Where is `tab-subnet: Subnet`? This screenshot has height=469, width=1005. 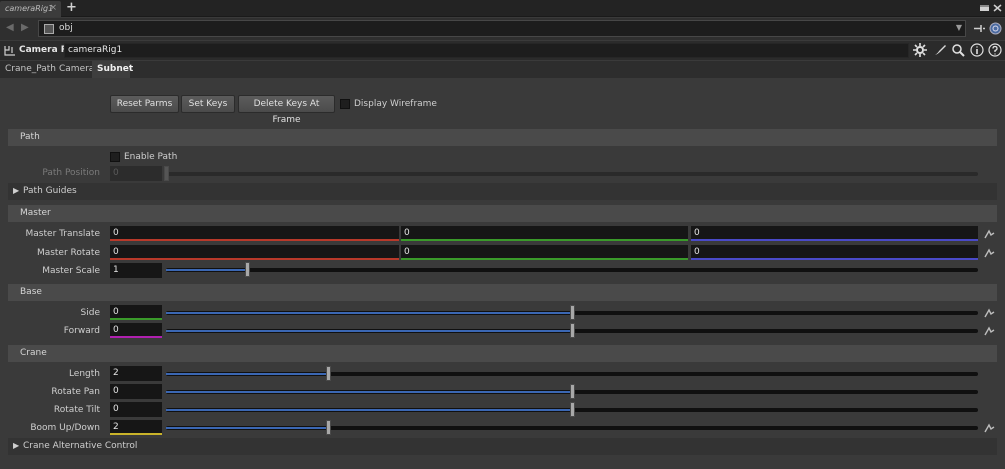 tab-subnet: Subnet is located at coordinates (112, 69).